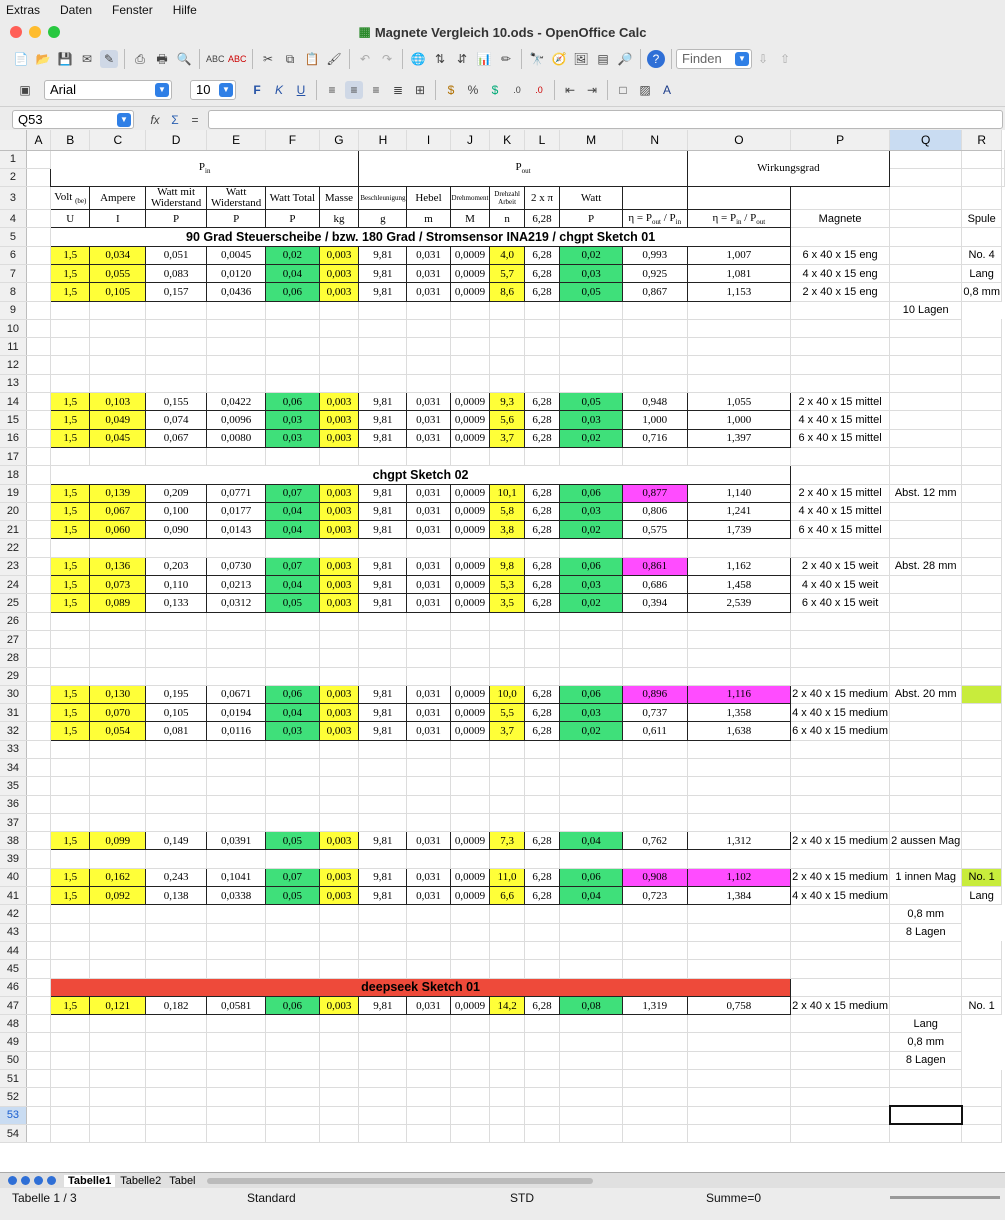  Describe the element at coordinates (13, 823) in the screenshot. I see `row-header: 37` at that location.